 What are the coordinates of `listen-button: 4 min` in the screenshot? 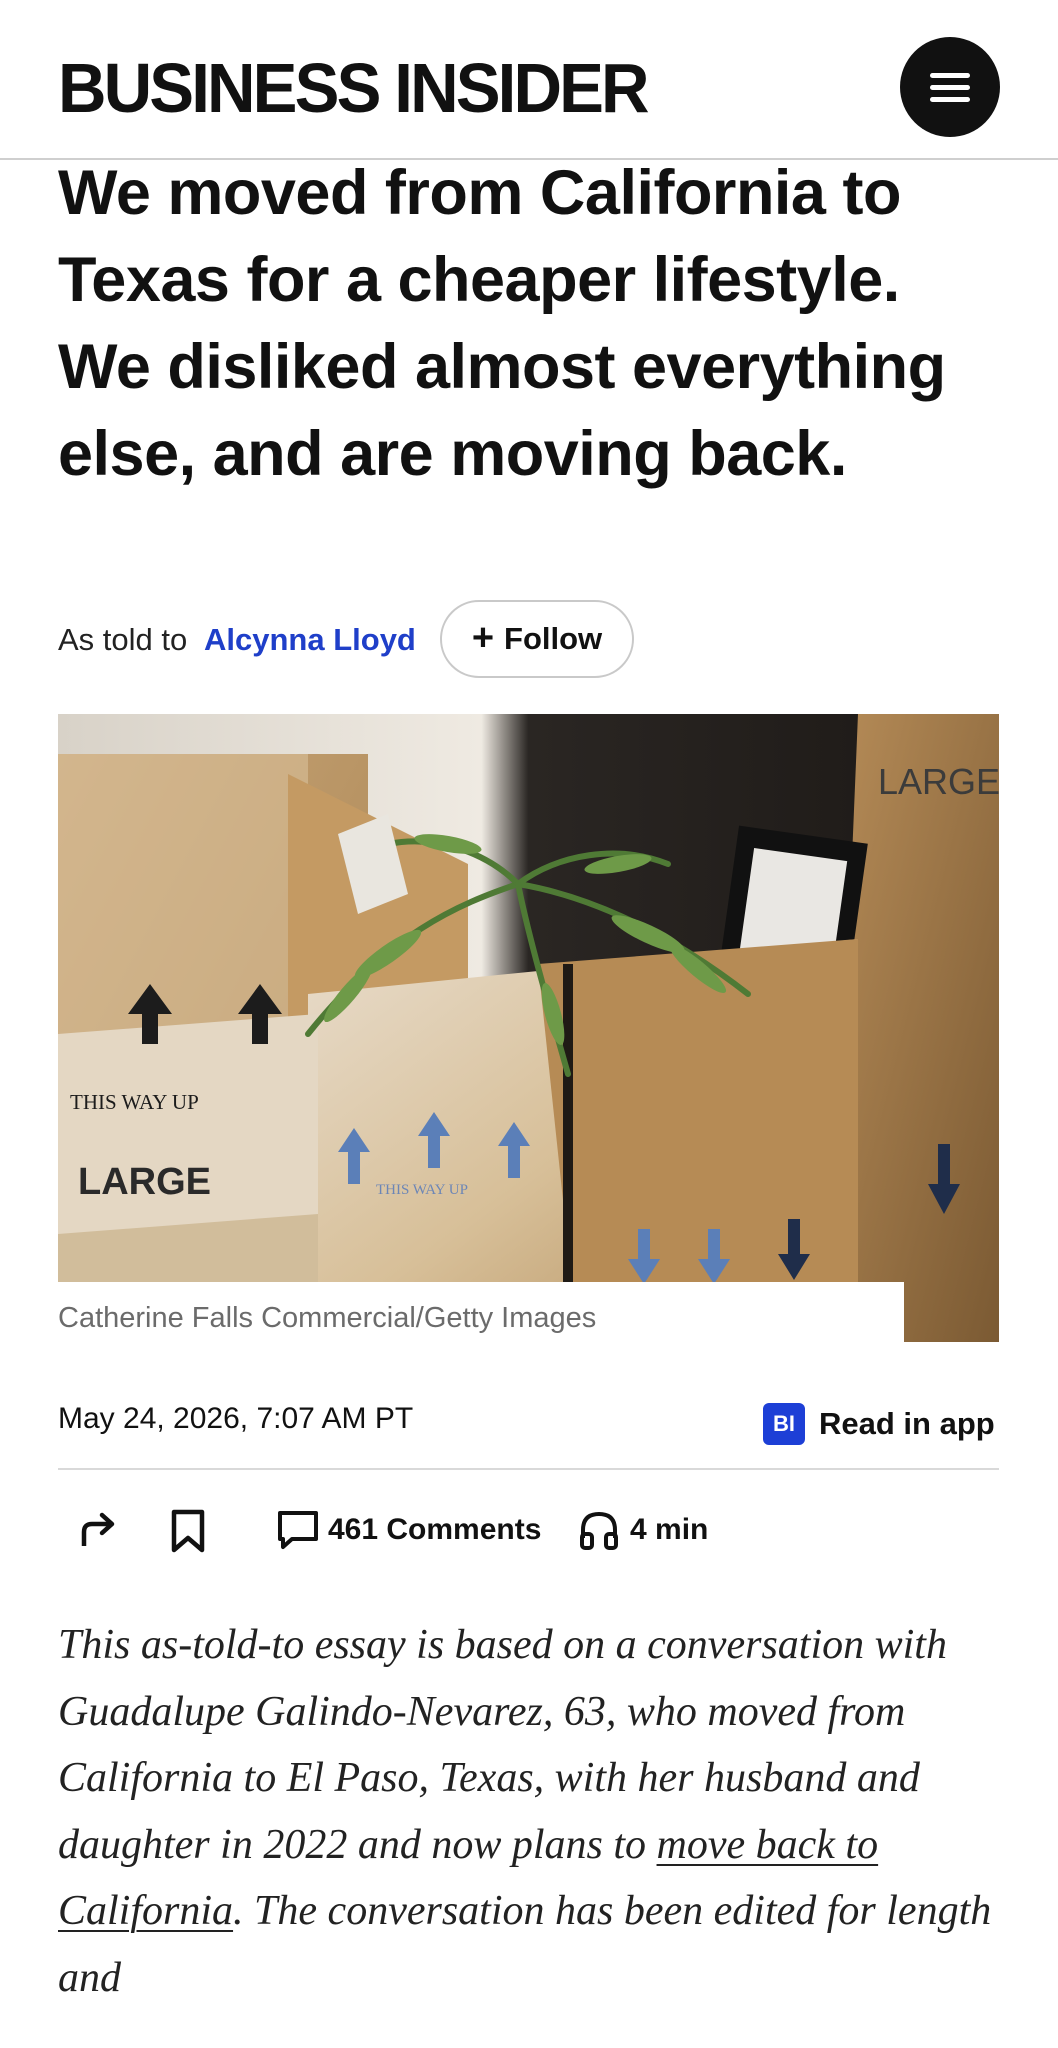 It's located at (643, 1530).